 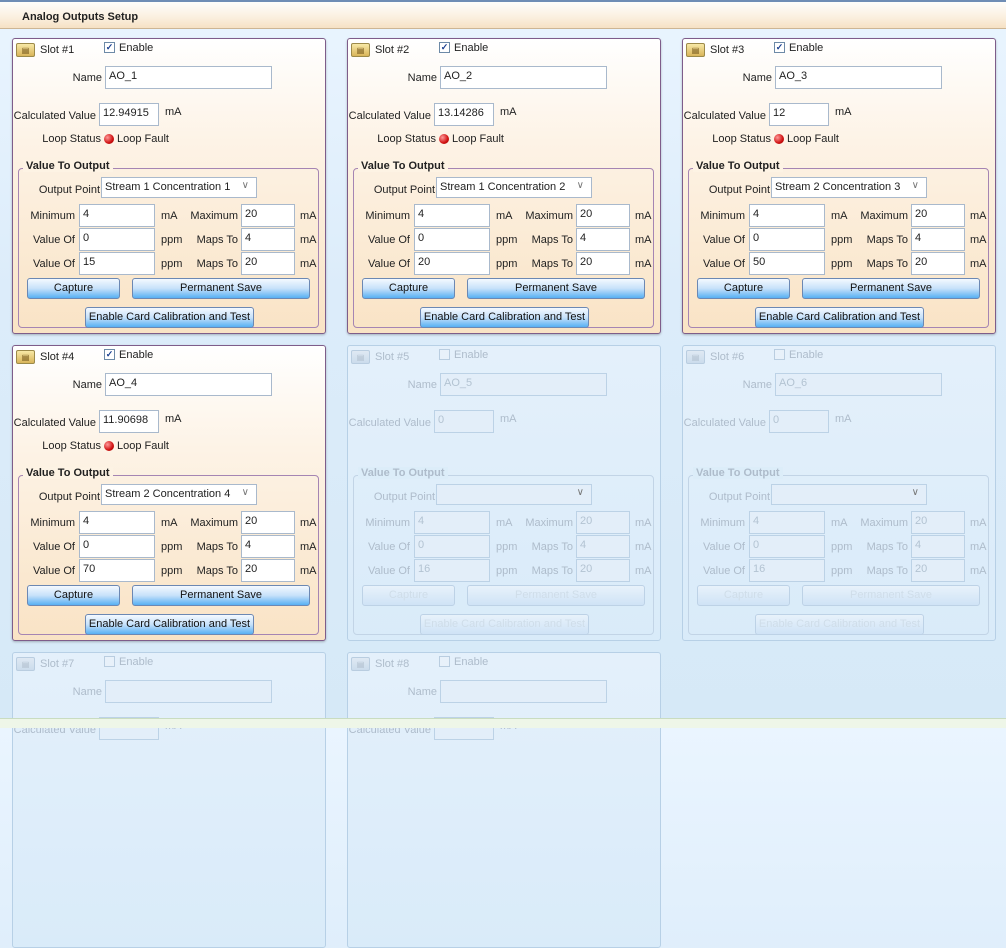 What do you see at coordinates (179, 187) in the screenshot?
I see `output-point-select: Stream 1 Concentration 1 ∨` at bounding box center [179, 187].